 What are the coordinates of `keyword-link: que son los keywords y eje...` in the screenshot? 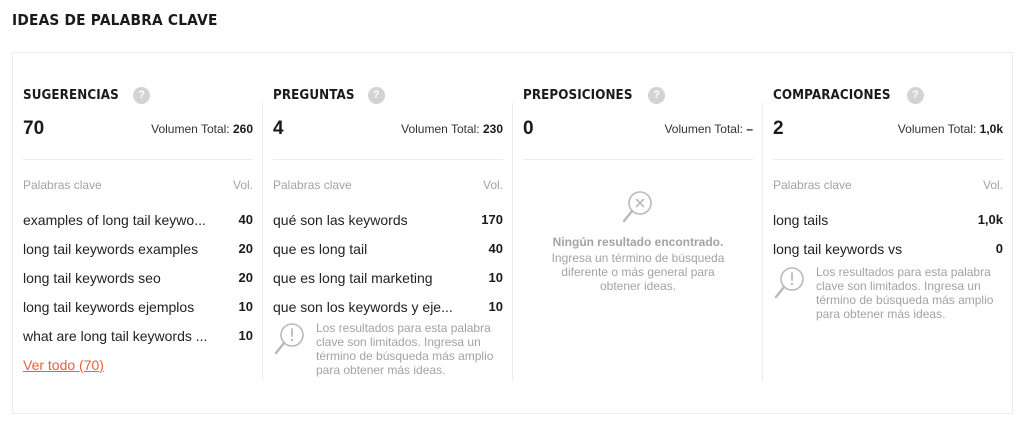 It's located at (363, 307).